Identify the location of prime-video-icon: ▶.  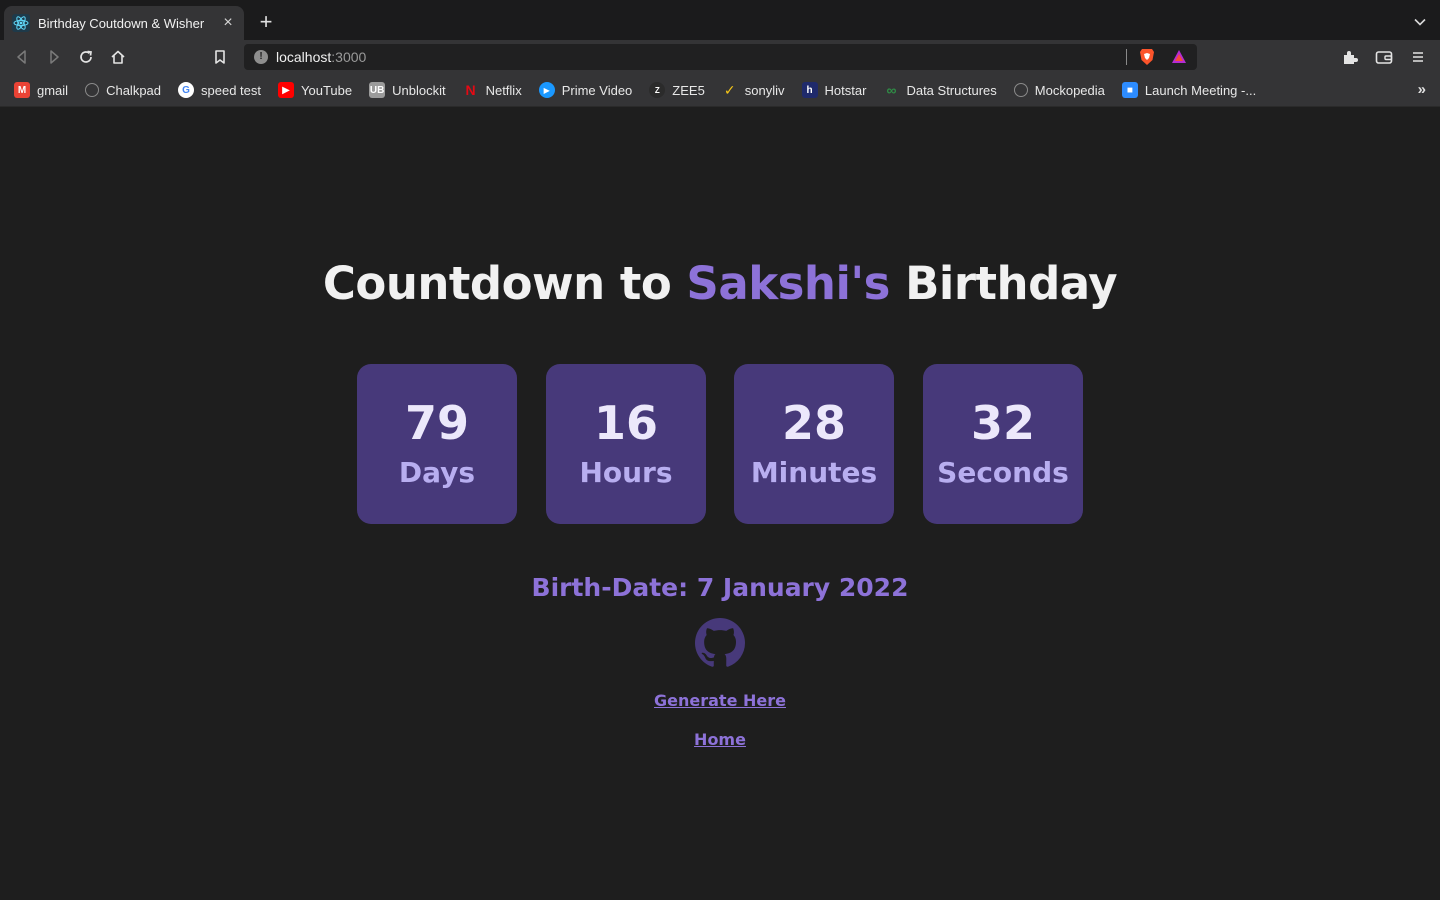
(546, 90).